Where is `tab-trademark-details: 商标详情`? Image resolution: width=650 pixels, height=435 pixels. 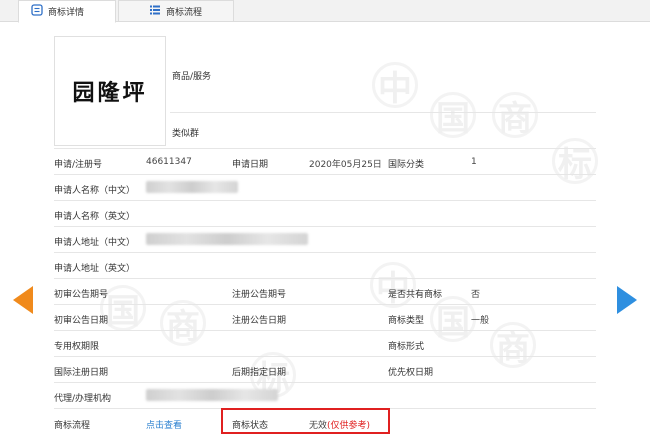
tab-trademark-details: 商标详情 is located at coordinates (67, 11).